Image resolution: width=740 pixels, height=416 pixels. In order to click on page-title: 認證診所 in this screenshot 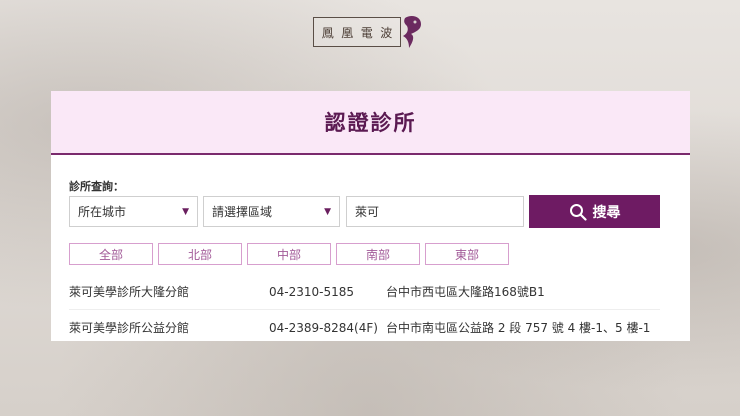, I will do `click(370, 123)`.